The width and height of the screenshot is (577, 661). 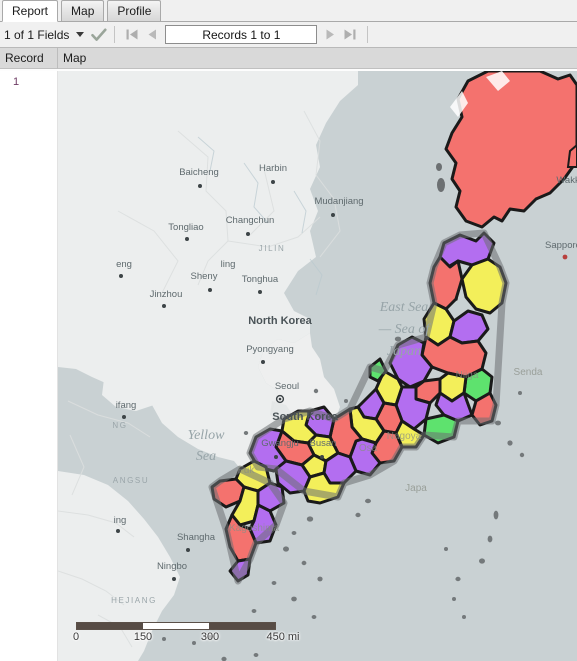 I want to click on city-label: Wakkanai, so click(x=566, y=180).